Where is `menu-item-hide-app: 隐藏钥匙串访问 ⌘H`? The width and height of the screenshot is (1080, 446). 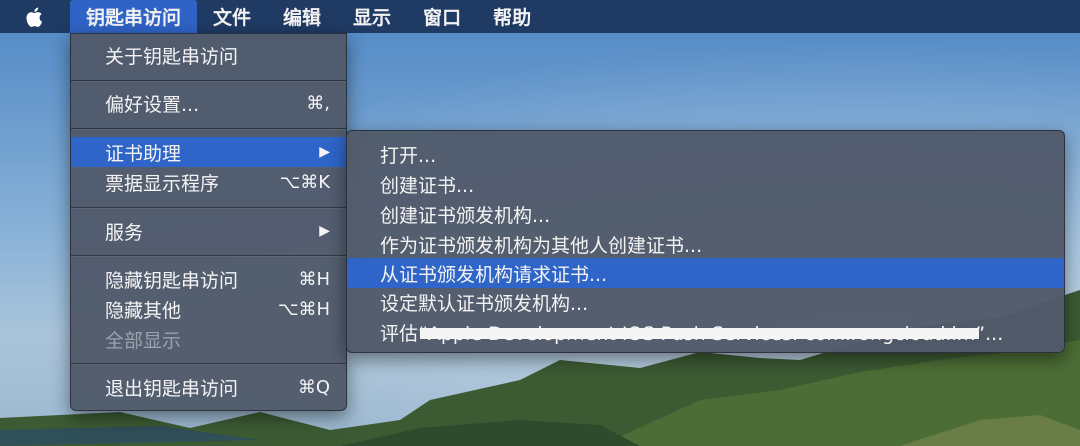 menu-item-hide-app: 隐藏钥匙串访问 ⌘H is located at coordinates (208, 279).